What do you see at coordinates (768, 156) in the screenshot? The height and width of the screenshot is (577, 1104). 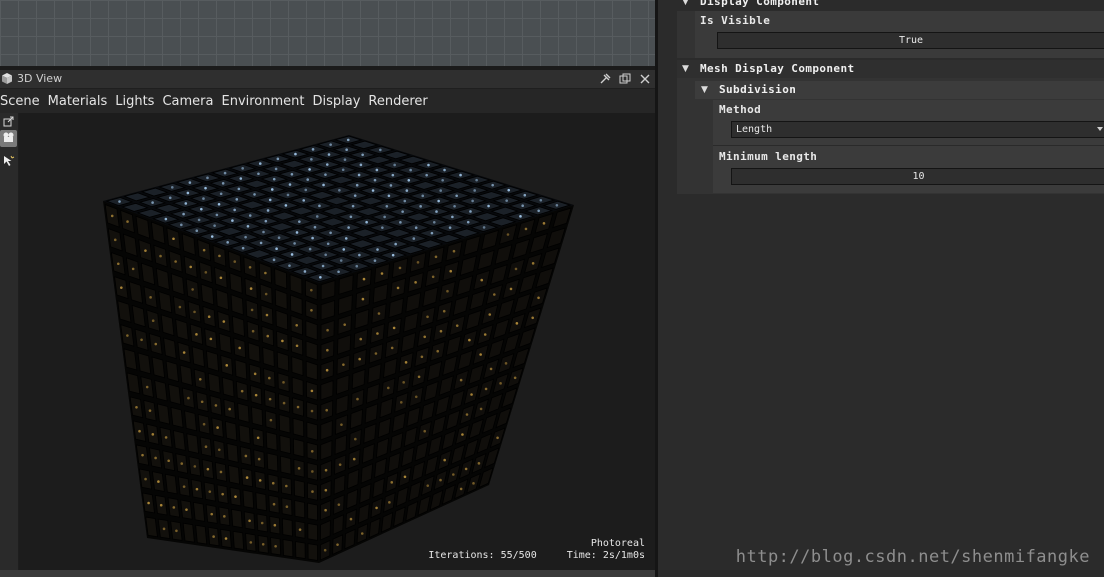 I see `minimum-length-label: Minimum length` at bounding box center [768, 156].